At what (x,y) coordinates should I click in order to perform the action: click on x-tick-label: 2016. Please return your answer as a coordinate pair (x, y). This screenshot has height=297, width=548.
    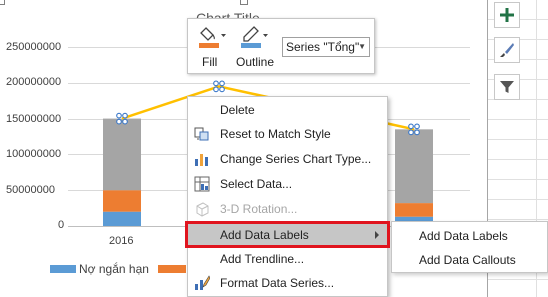
    Looking at the image, I should click on (121, 241).